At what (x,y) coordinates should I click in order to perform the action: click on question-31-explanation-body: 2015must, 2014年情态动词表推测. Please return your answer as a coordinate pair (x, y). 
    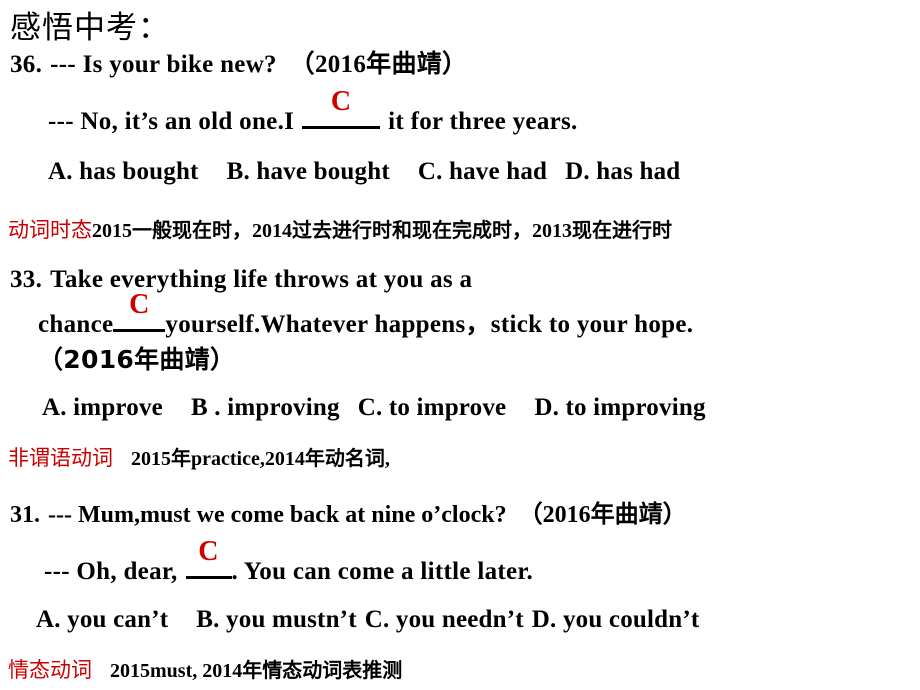
    Looking at the image, I should click on (256, 671).